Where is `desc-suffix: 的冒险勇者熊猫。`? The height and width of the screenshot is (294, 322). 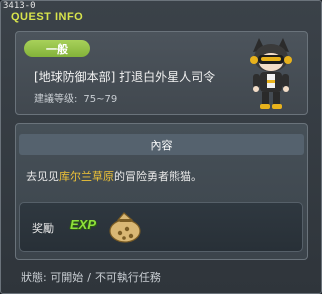
desc-suffix: 的冒险勇者熊猫。 is located at coordinates (158, 176).